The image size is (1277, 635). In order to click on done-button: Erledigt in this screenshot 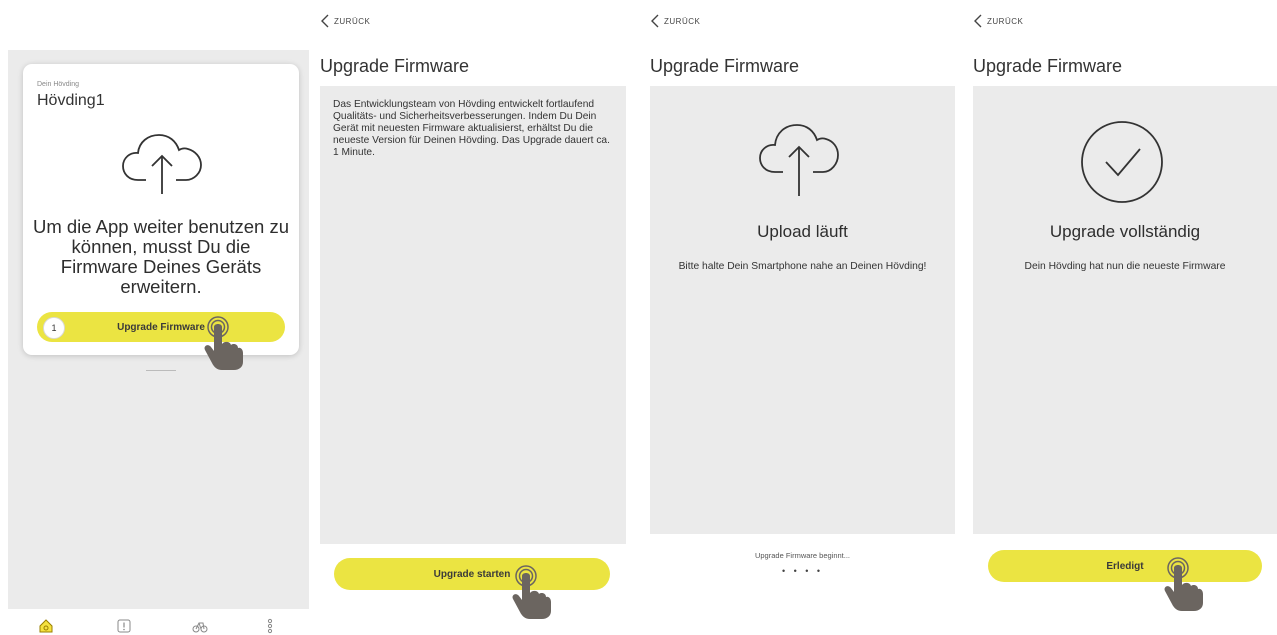, I will do `click(1125, 566)`.